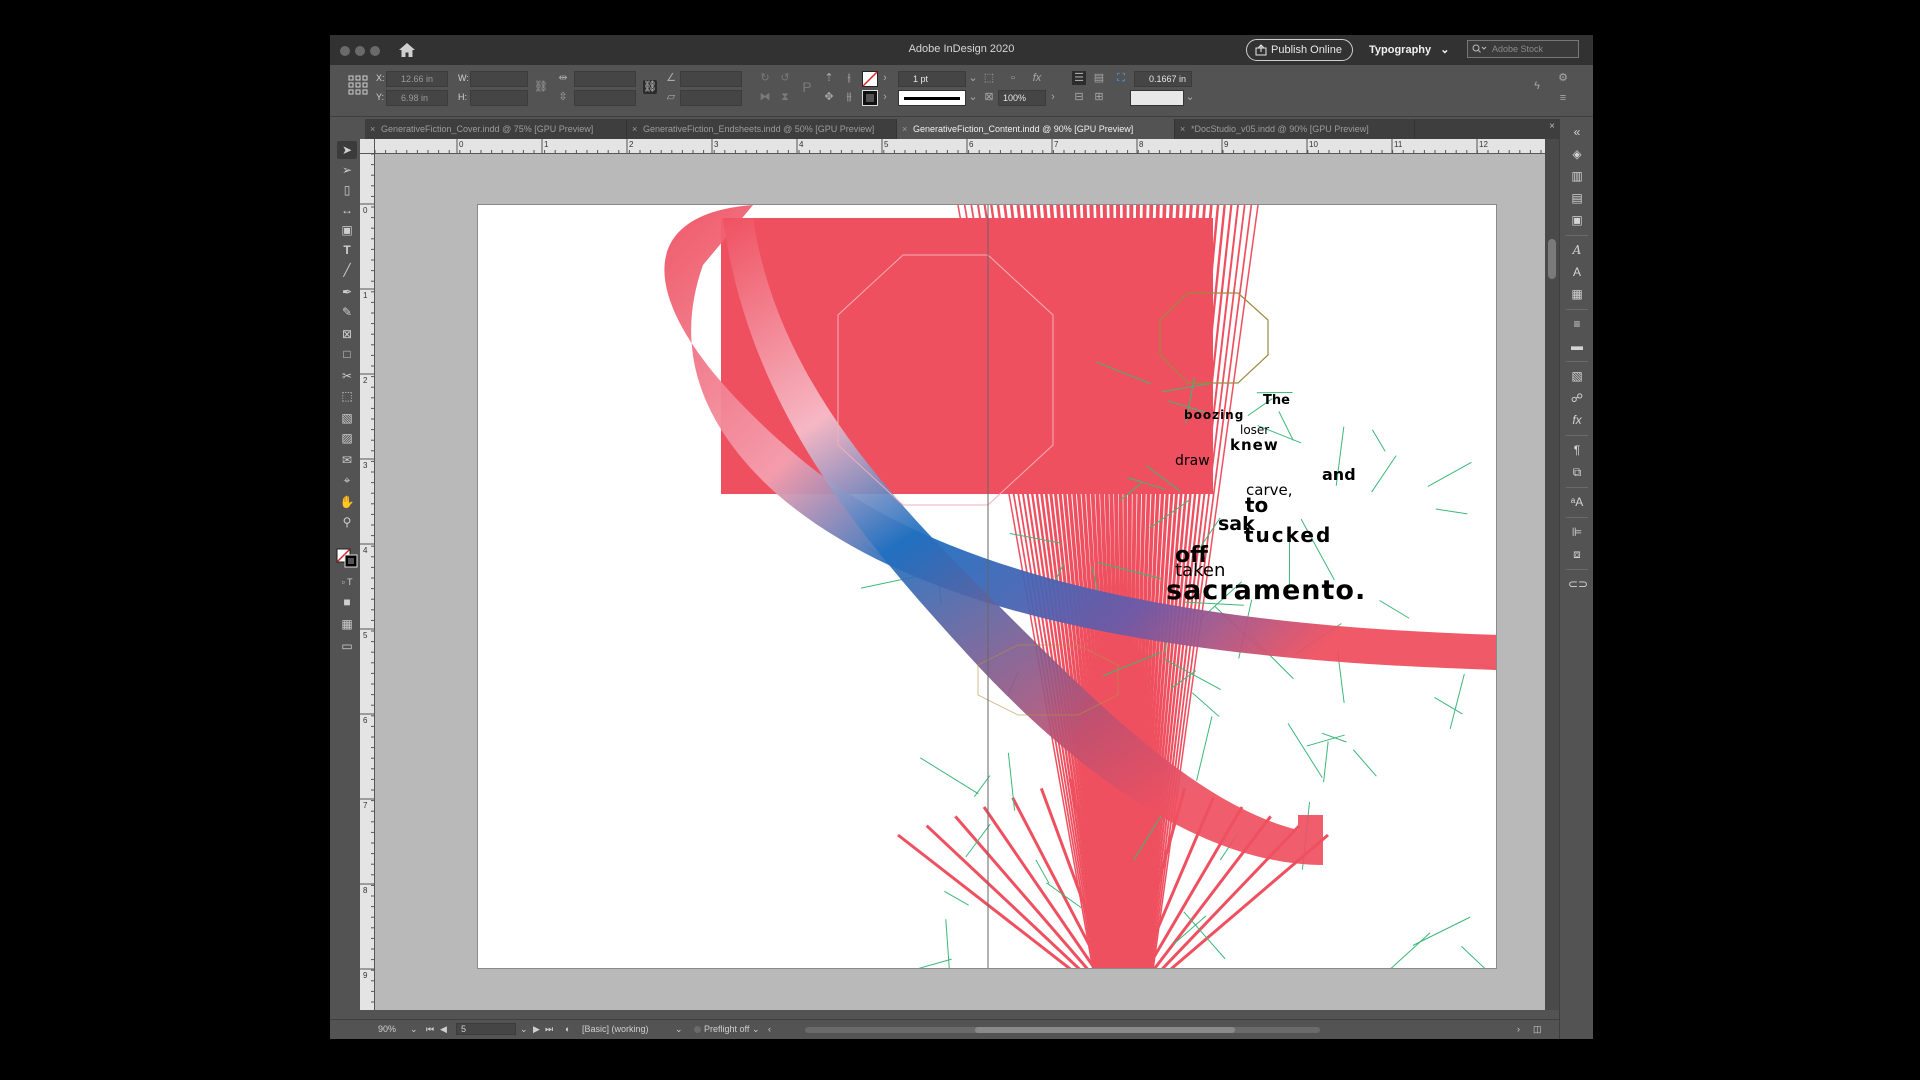  I want to click on hand-tool-icon: ✋, so click(347, 502).